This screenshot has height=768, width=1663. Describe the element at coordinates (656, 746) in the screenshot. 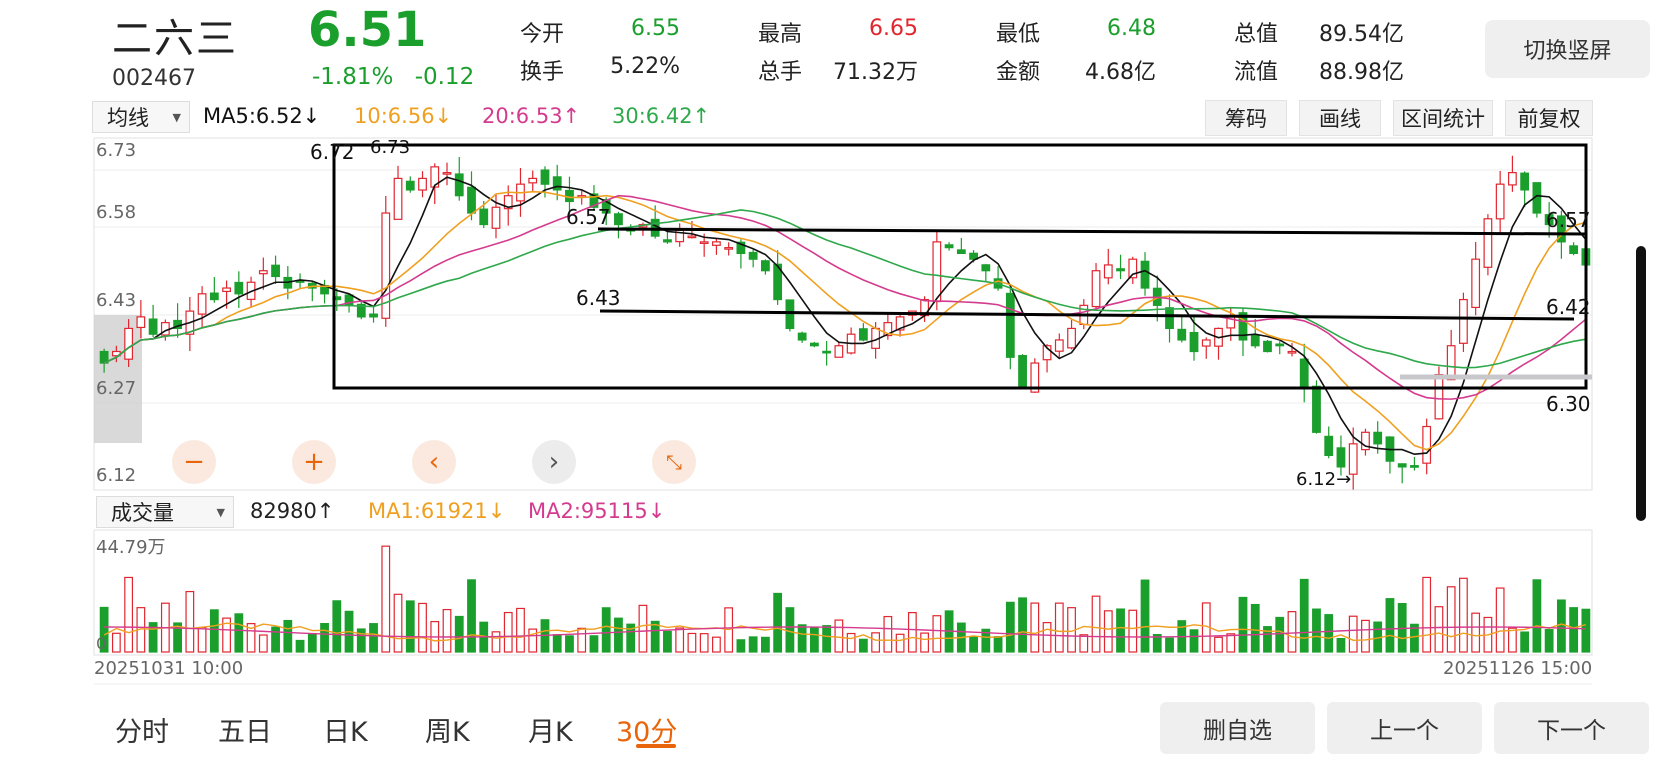

I see `active-tab-underline` at that location.